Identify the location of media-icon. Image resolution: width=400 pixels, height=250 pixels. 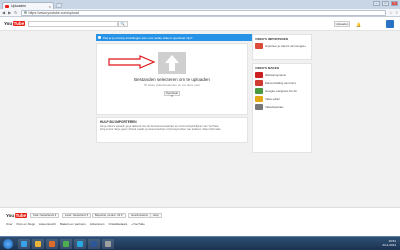
(52, 244).